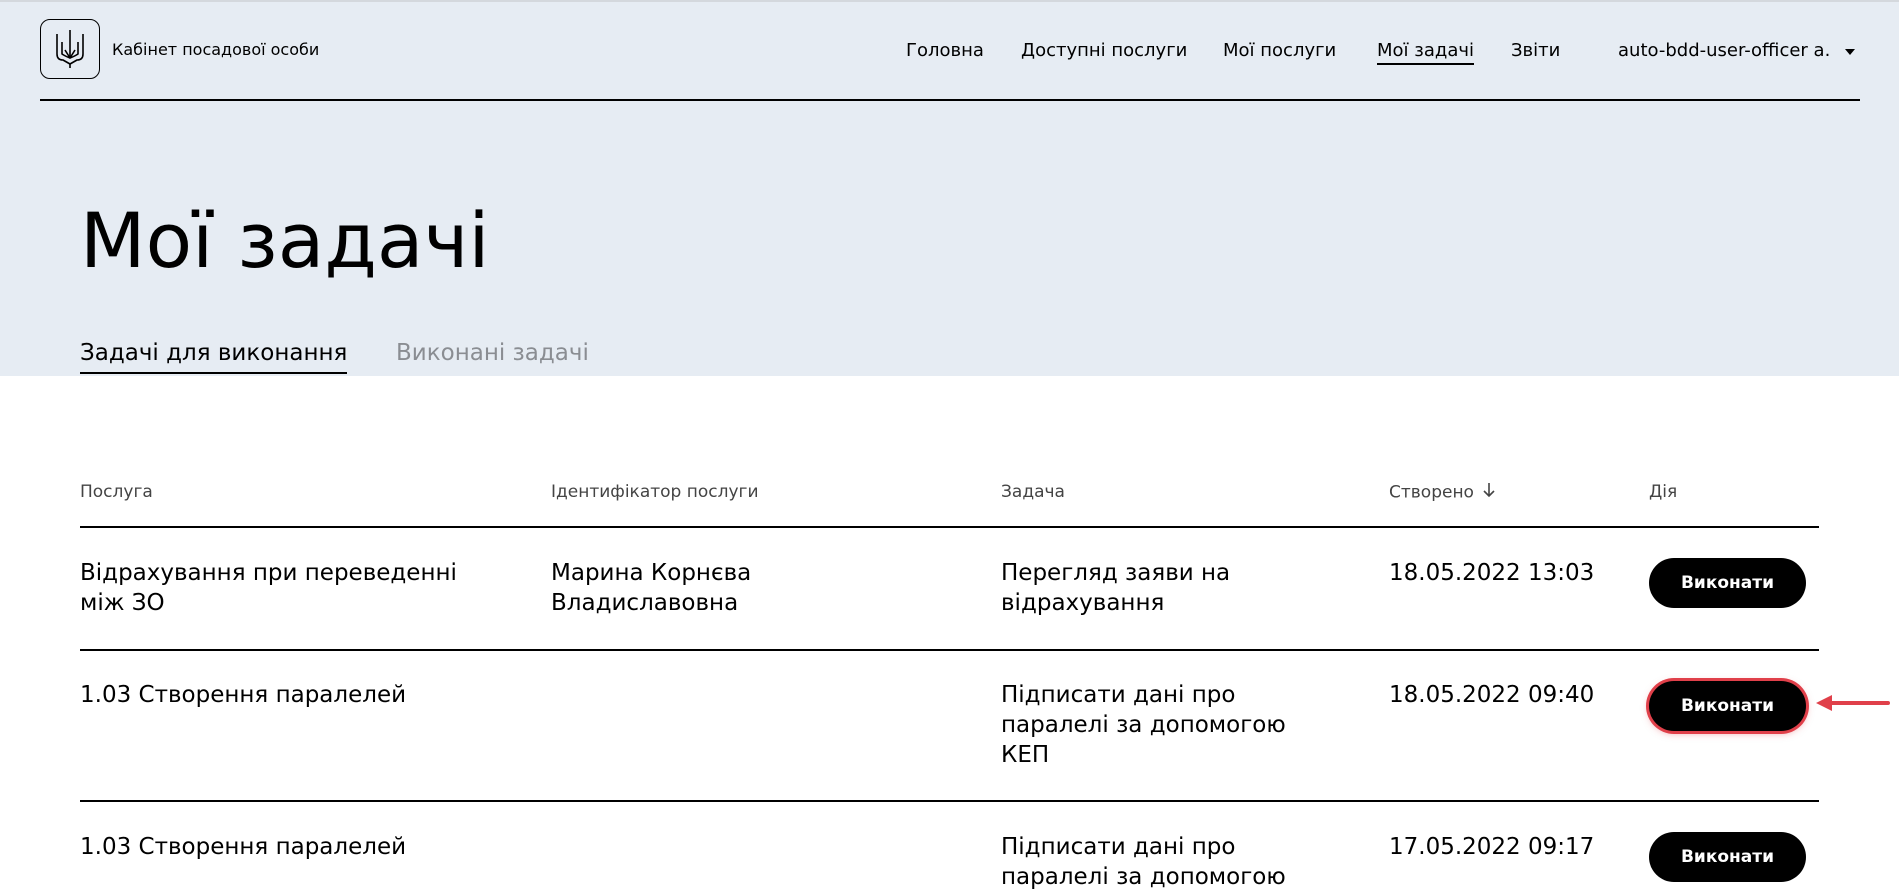 This screenshot has width=1899, height=892. I want to click on logo-text: Кабінет посадової особи, so click(215, 49).